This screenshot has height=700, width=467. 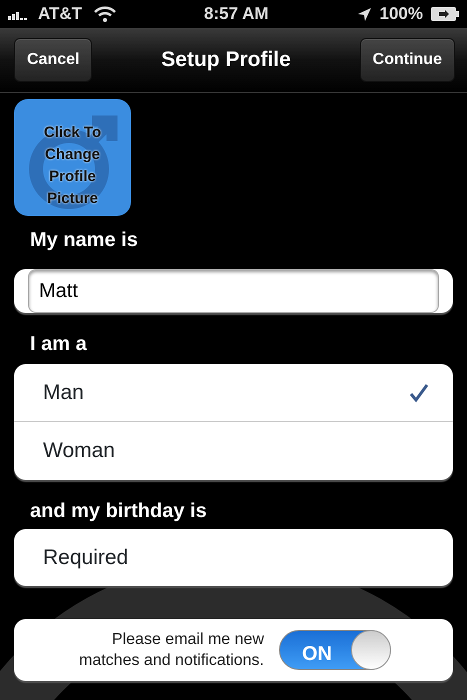 What do you see at coordinates (53, 60) in the screenshot?
I see `cancel-button: Cancel` at bounding box center [53, 60].